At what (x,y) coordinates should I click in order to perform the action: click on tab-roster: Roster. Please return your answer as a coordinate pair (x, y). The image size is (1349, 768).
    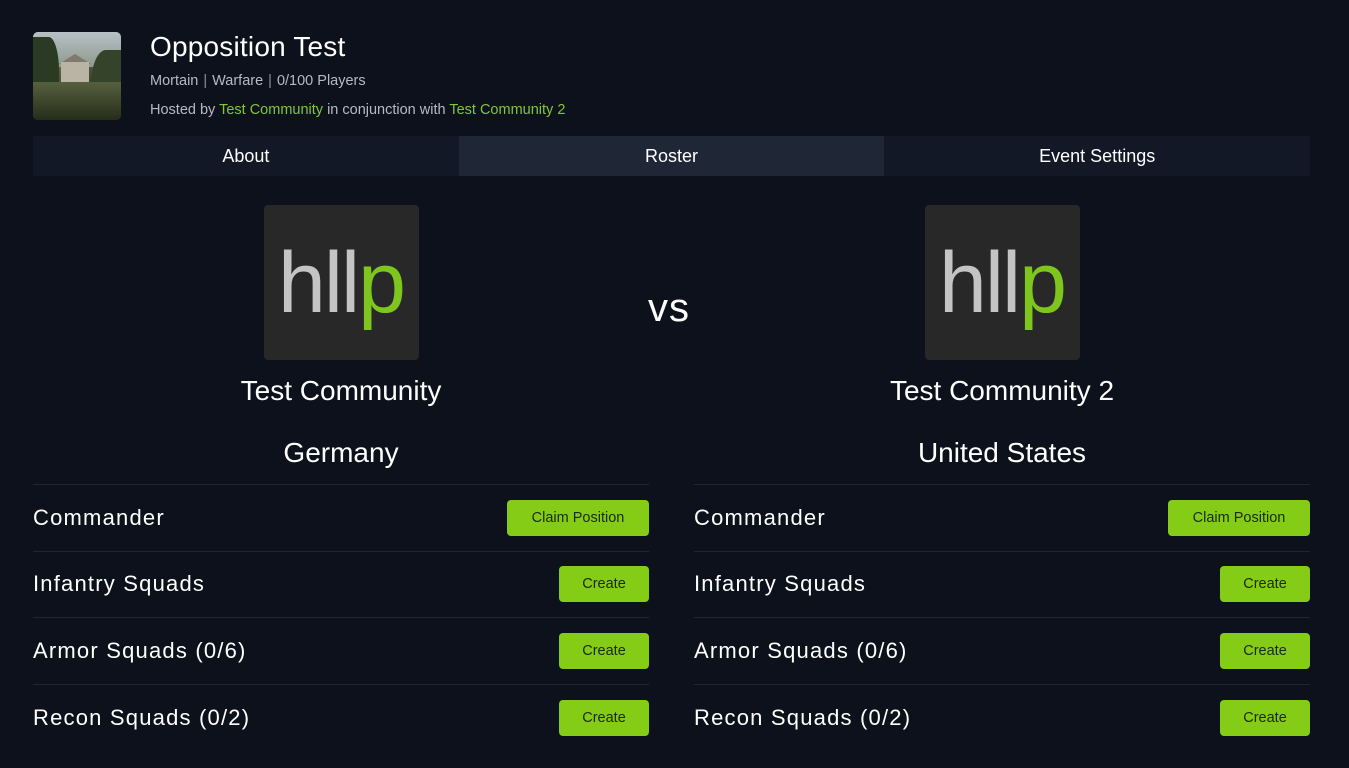
    Looking at the image, I should click on (671, 156).